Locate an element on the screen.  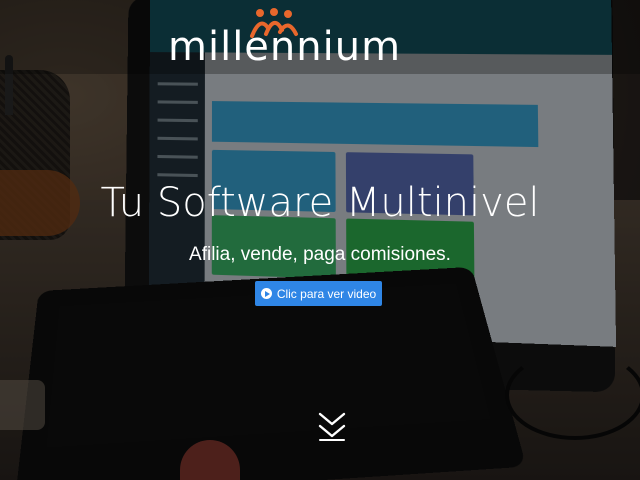
brand-logo-text: millennium is located at coordinates (285, 47).